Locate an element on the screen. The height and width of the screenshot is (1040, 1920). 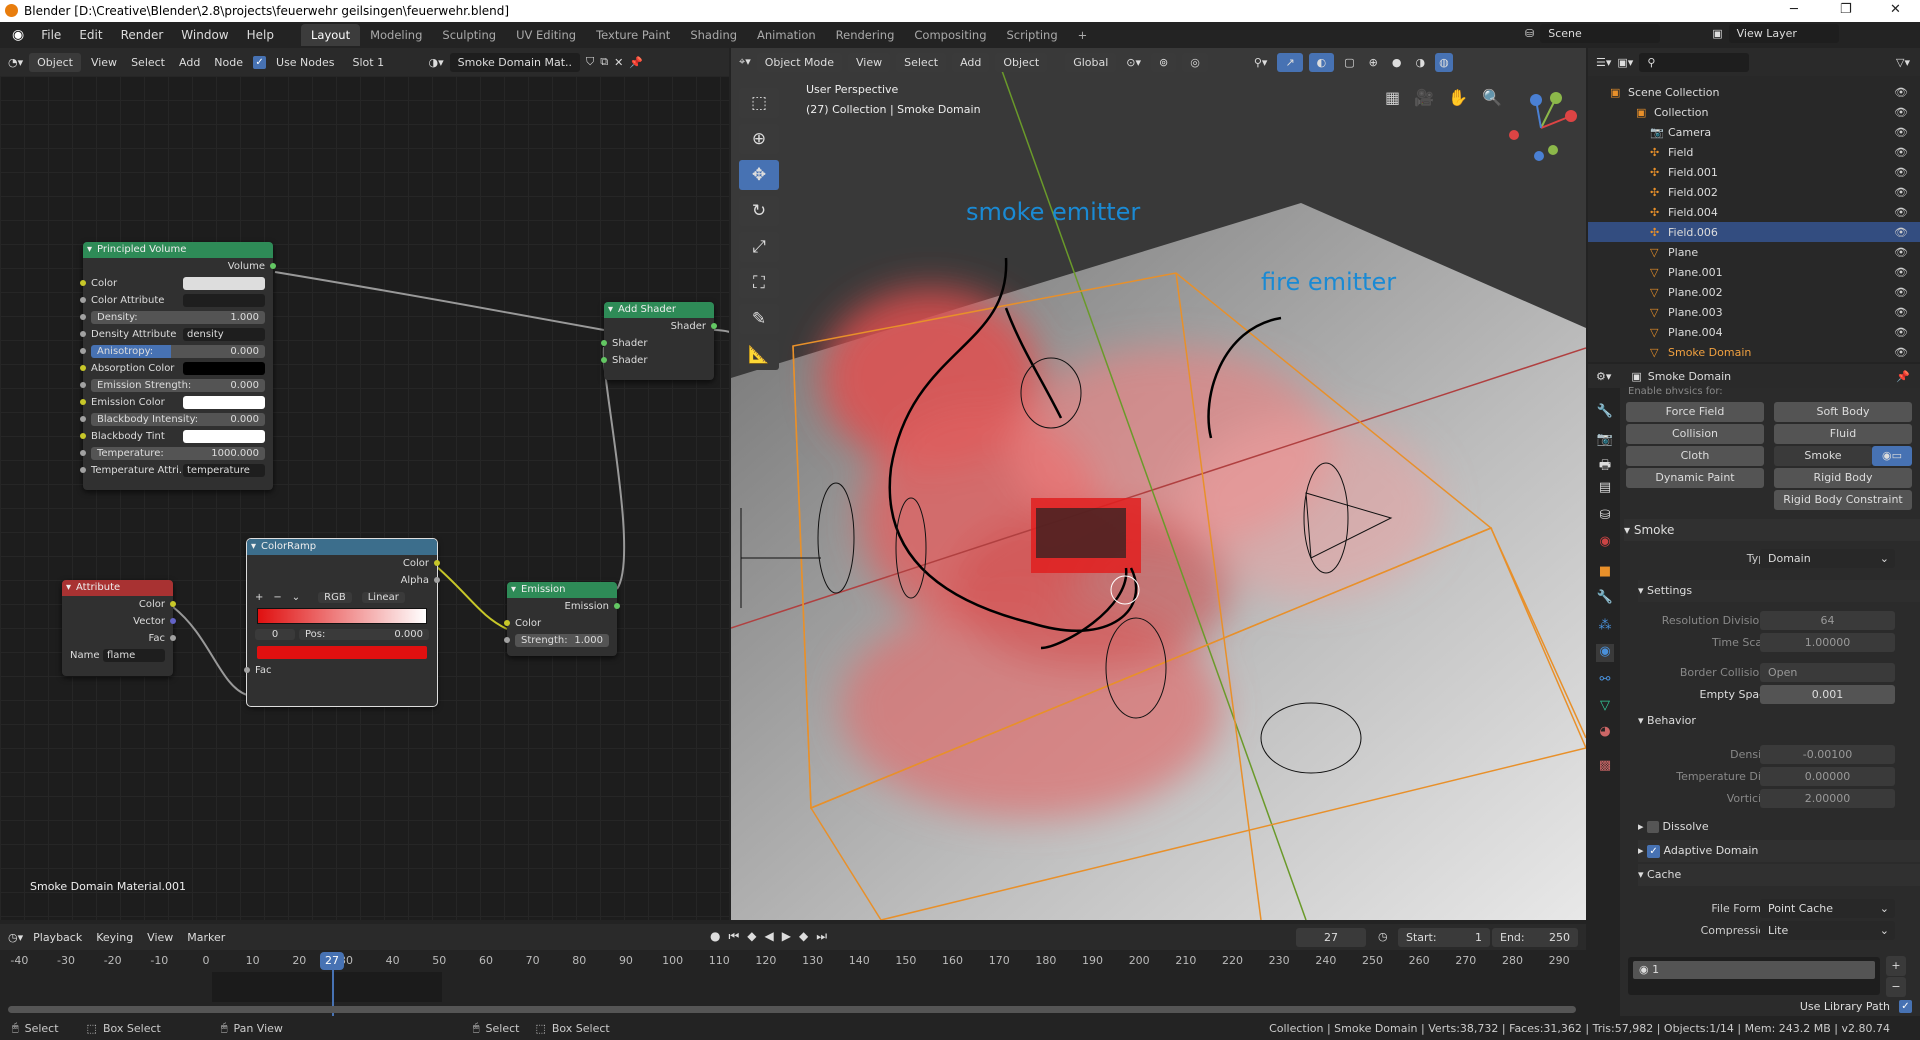
view-layer-tab-icon: ▤ is located at coordinates (1605, 489).